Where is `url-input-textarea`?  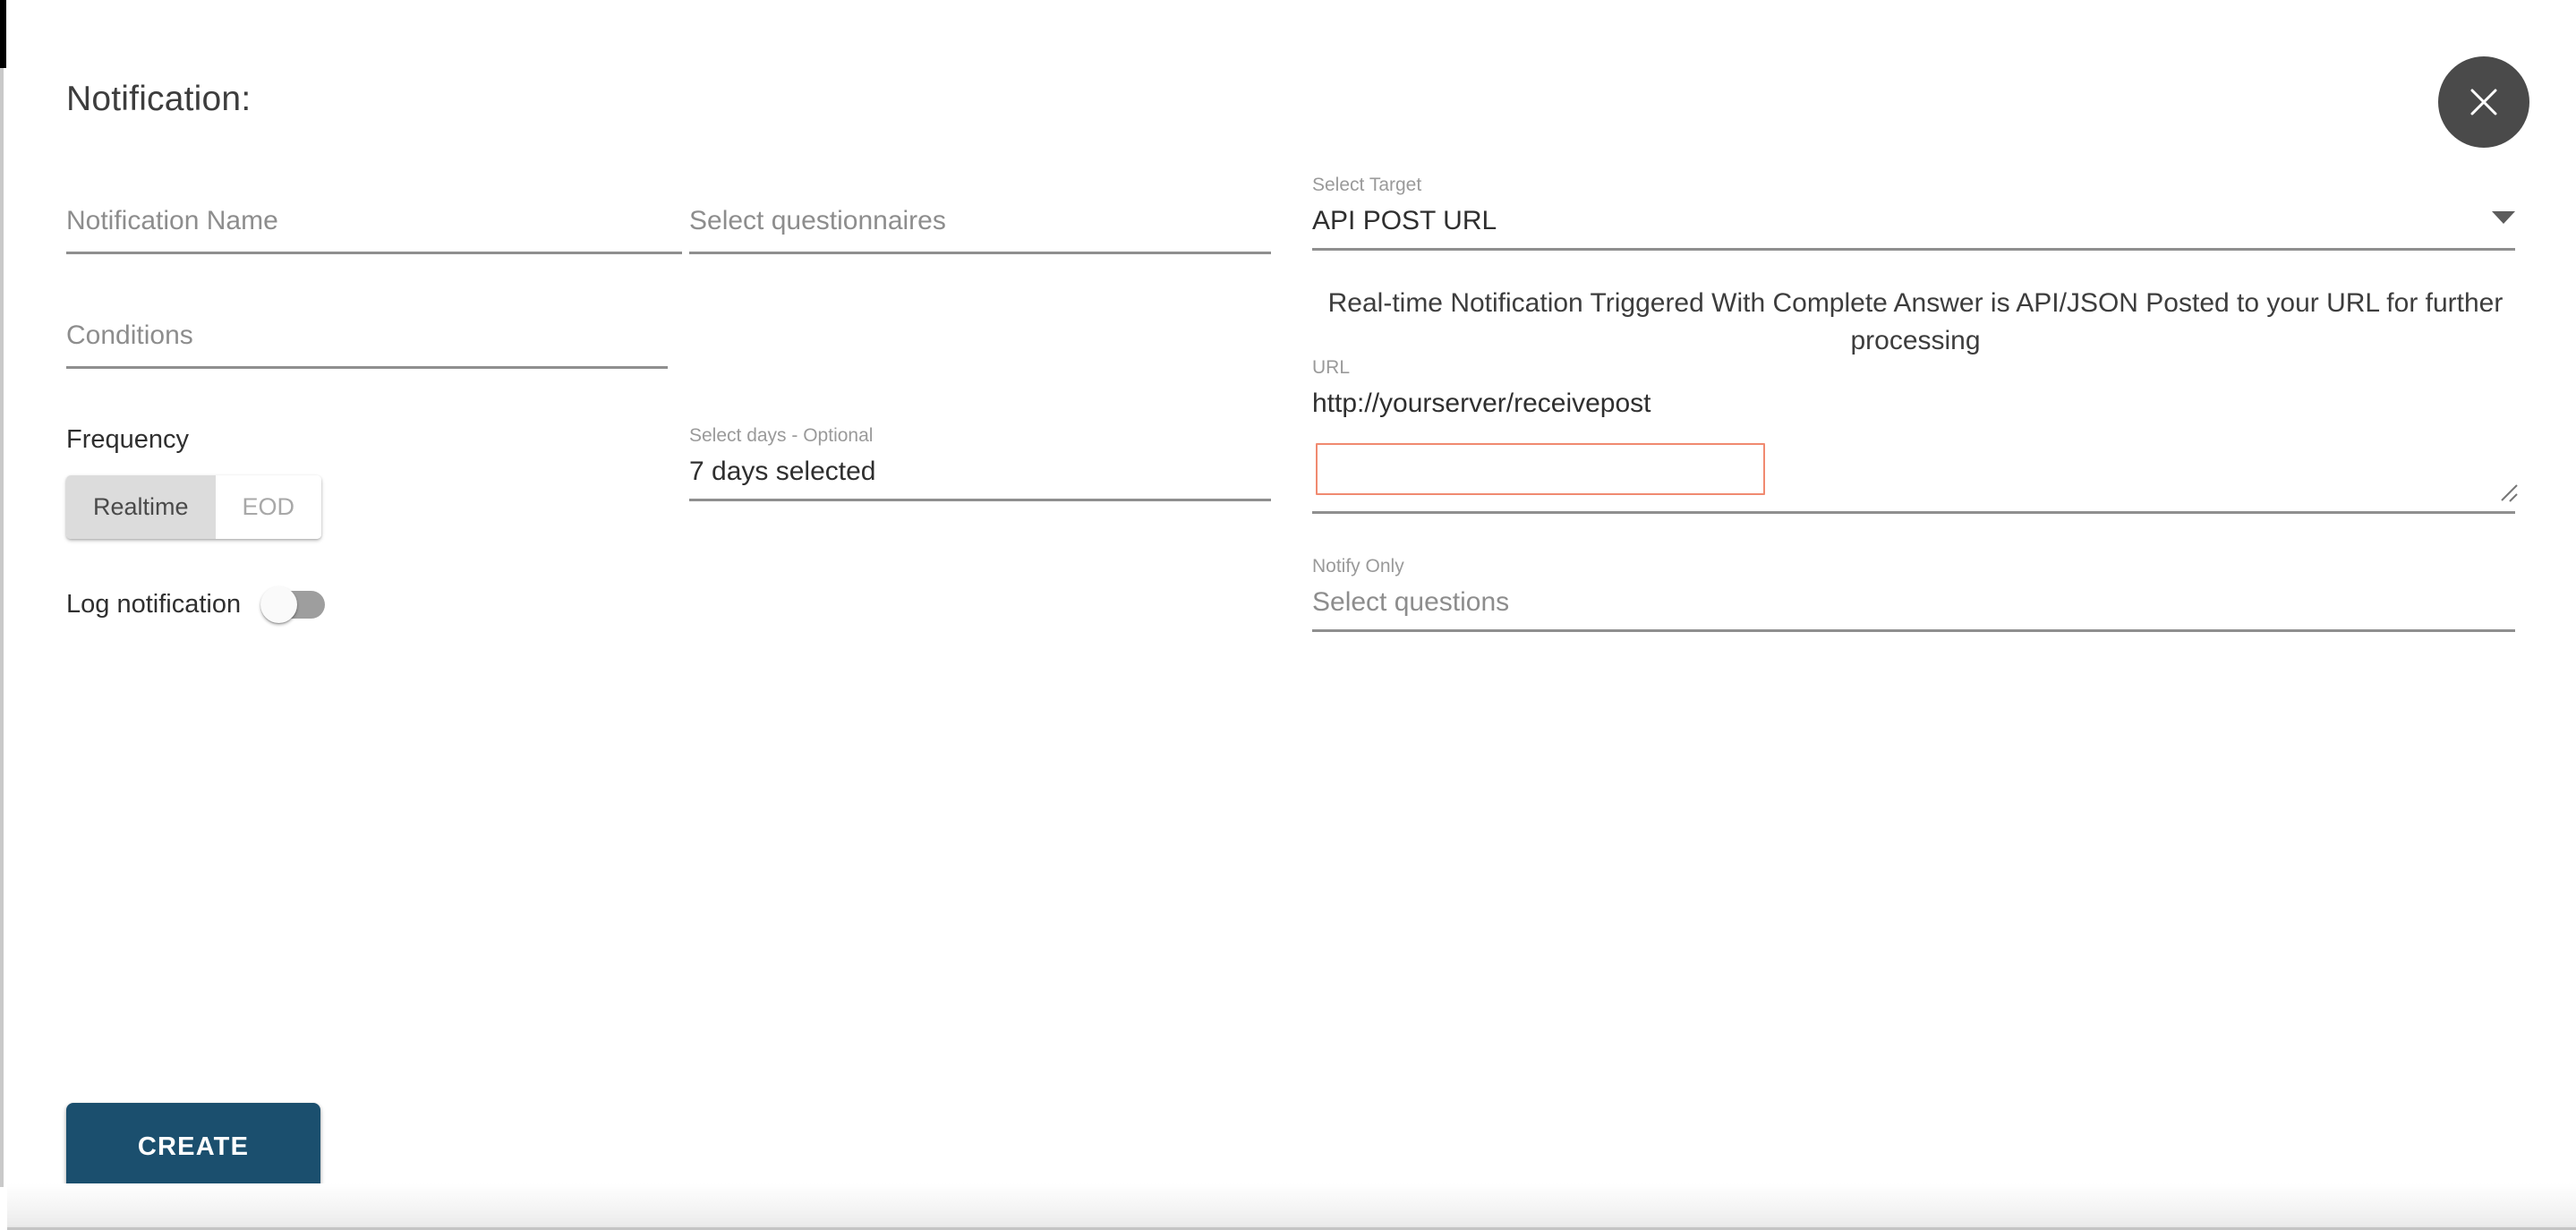 url-input-textarea is located at coordinates (1540, 469).